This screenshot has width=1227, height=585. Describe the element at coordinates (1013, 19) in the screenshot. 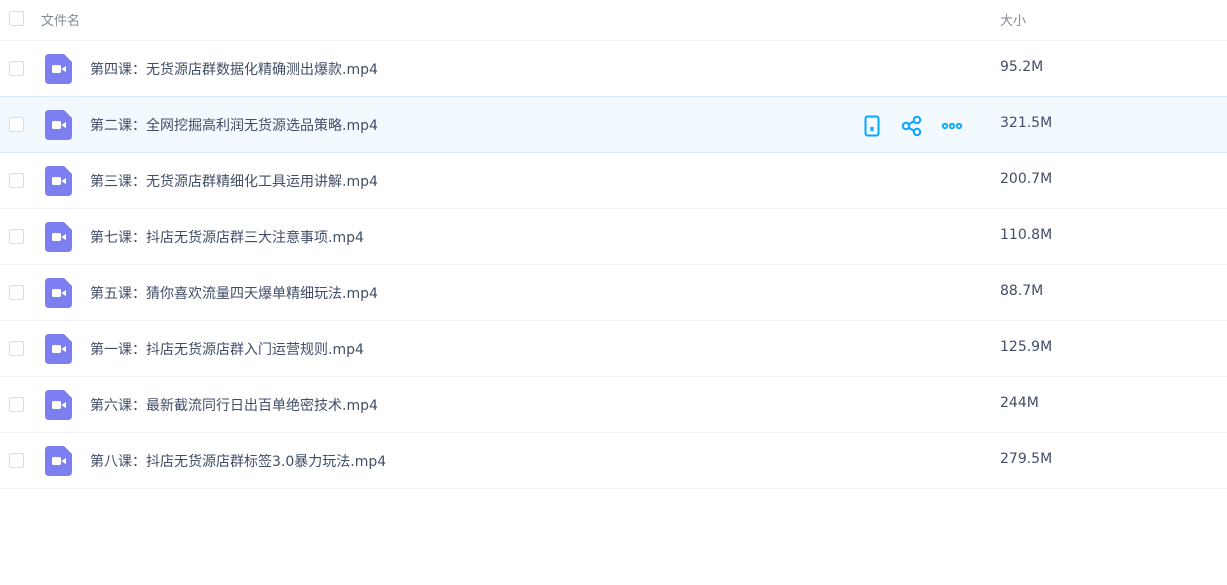

I see `column-header-size: 大小` at that location.